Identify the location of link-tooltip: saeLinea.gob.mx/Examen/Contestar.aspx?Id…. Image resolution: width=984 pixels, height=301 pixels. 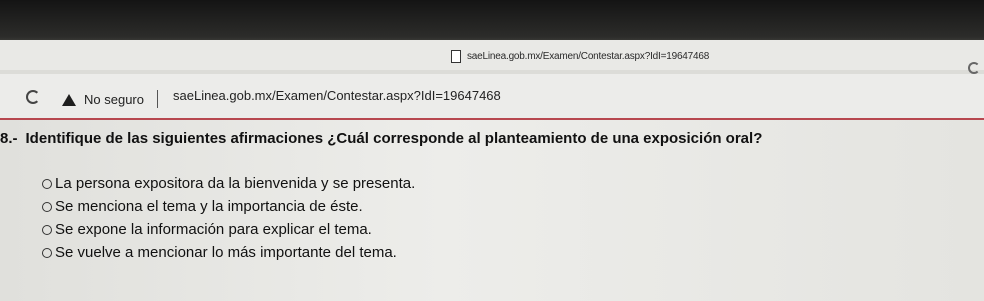
(580, 56).